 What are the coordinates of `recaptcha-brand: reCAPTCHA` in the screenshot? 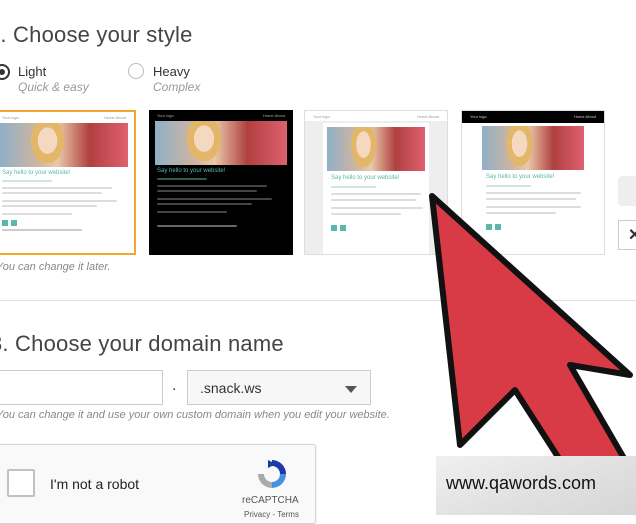 It's located at (270, 500).